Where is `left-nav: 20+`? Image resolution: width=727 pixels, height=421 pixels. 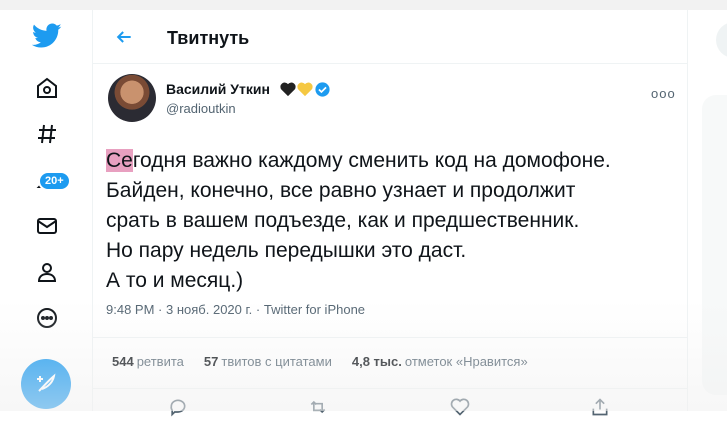
left-nav: 20+ is located at coordinates (46, 210).